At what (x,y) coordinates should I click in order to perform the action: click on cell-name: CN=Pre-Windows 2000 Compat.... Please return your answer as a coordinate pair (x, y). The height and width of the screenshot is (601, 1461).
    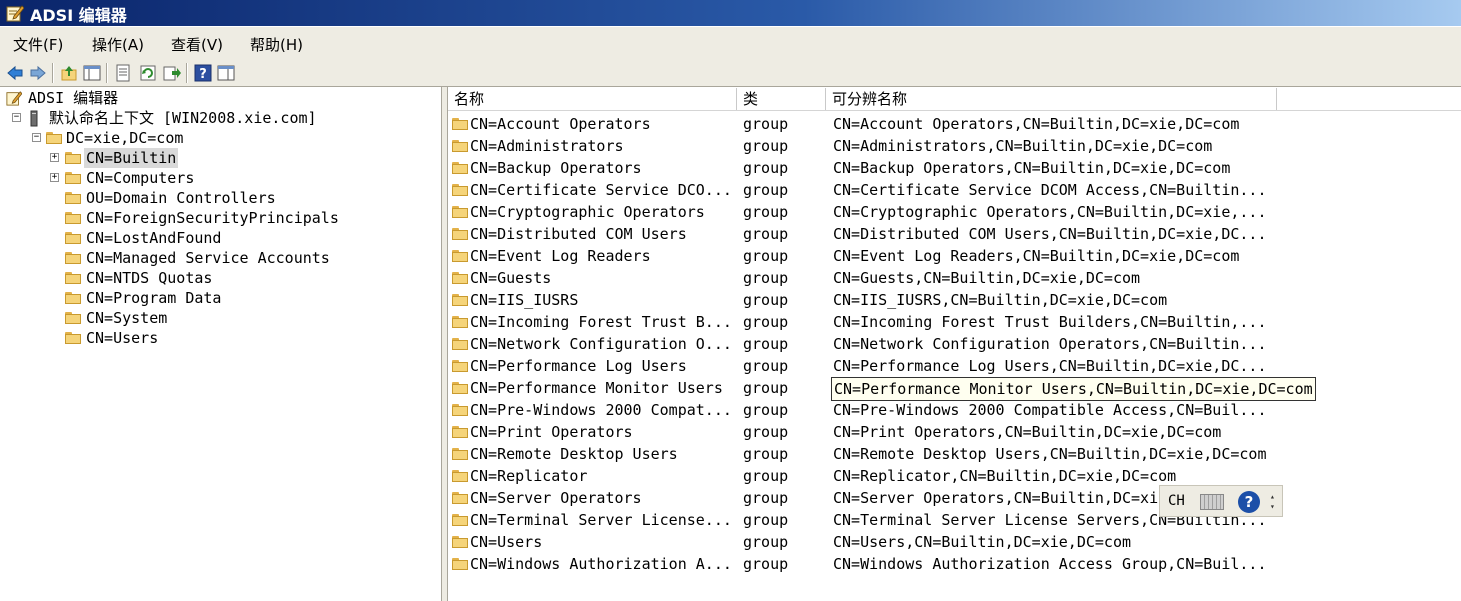
    Looking at the image, I should click on (601, 410).